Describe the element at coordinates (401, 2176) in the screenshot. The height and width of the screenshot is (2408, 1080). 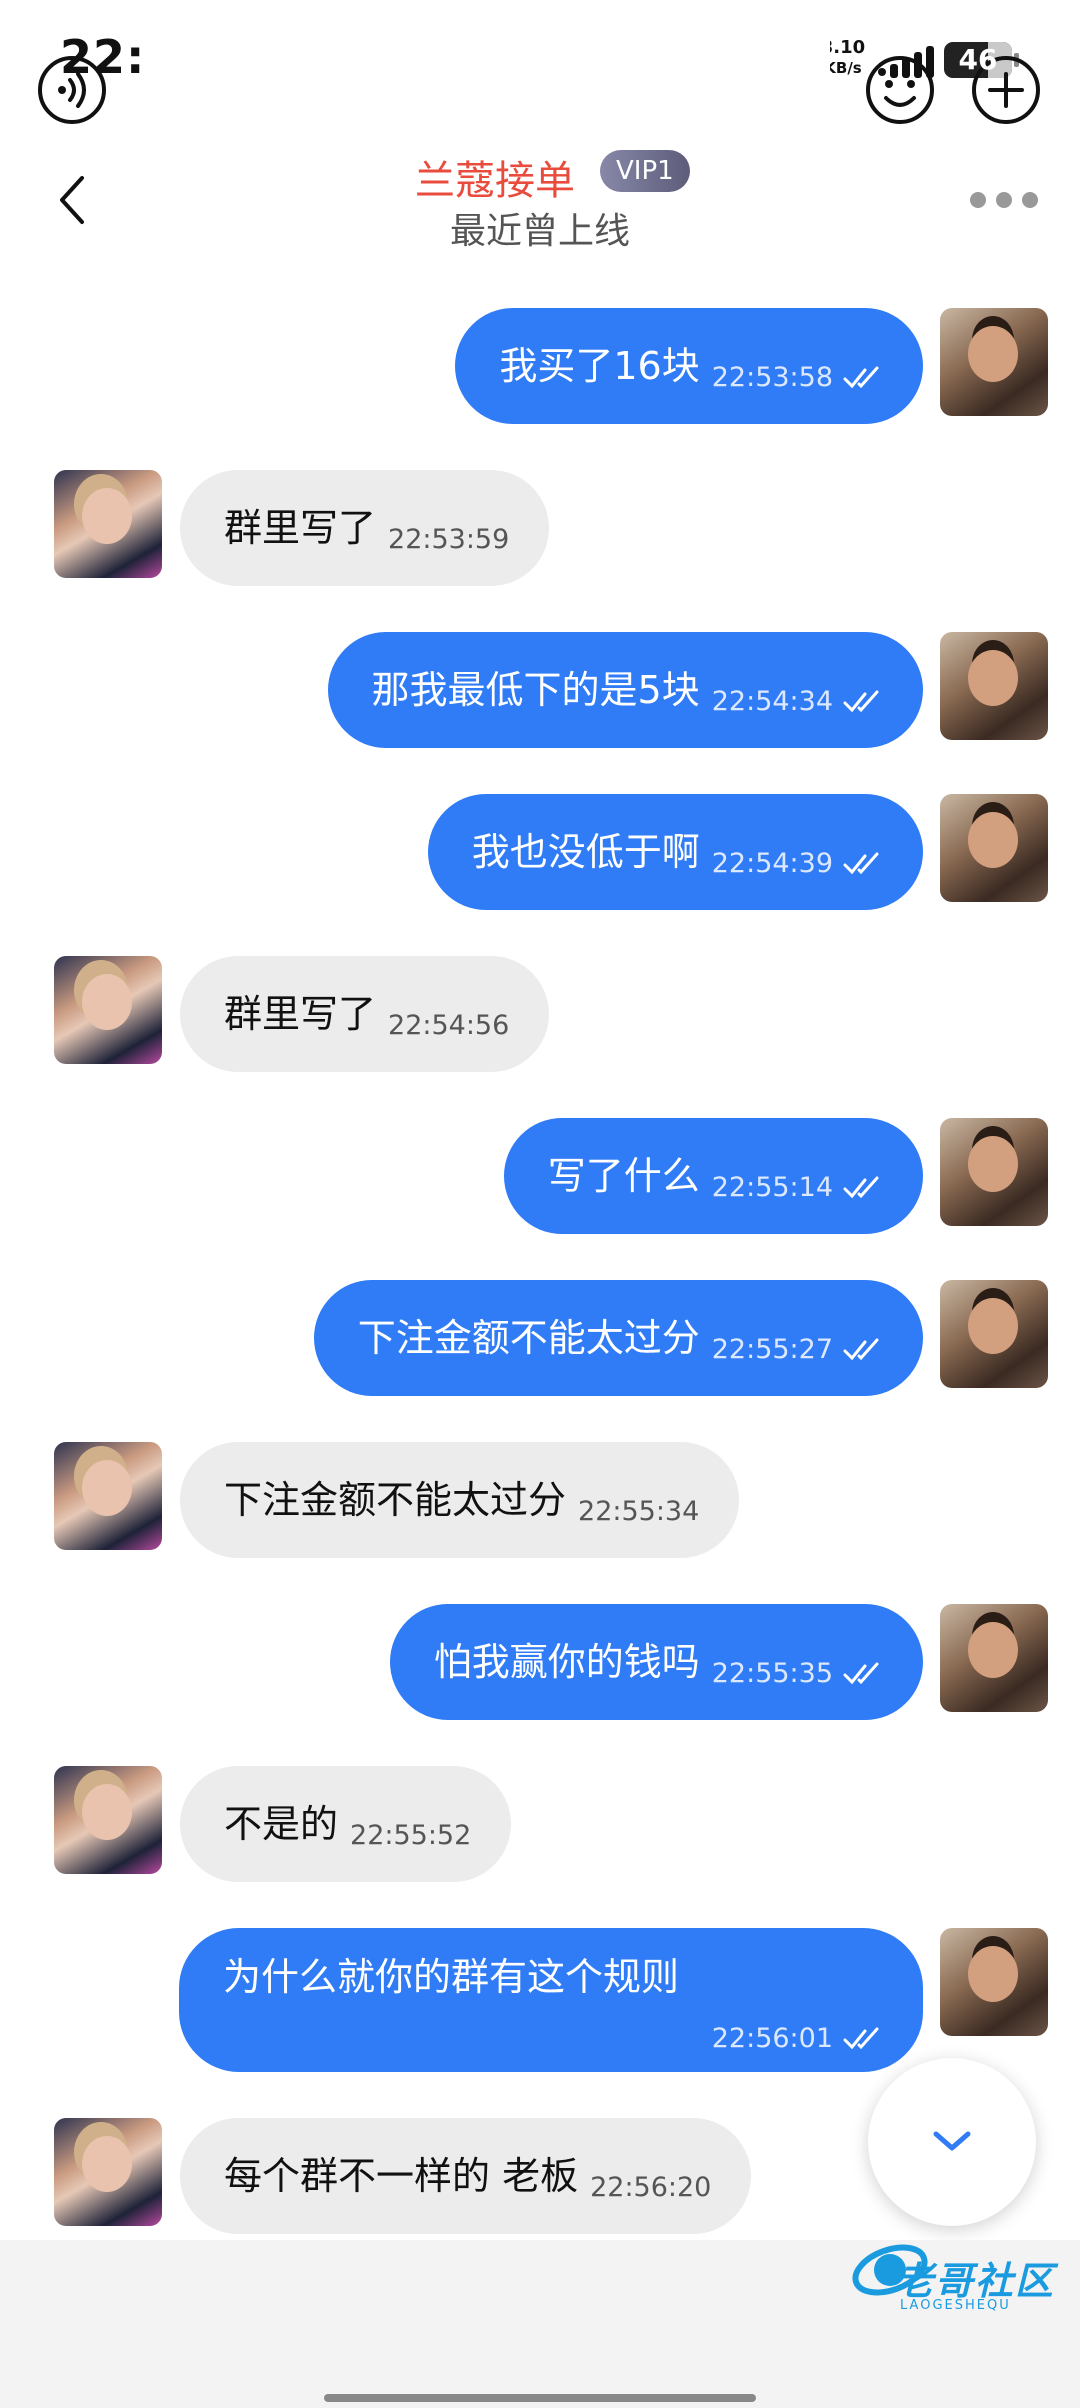
I see `message-text: 每个群不一样的 老板` at that location.